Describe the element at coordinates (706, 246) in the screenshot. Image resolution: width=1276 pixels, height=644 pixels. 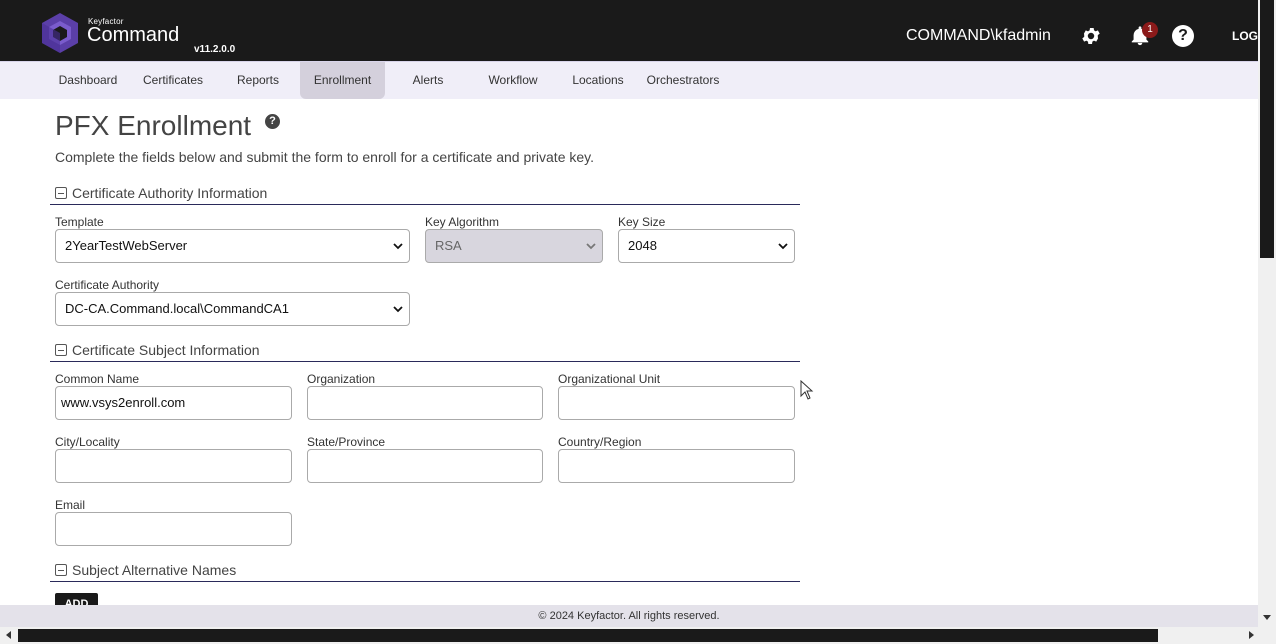
I see `key-size-select: 2048` at that location.